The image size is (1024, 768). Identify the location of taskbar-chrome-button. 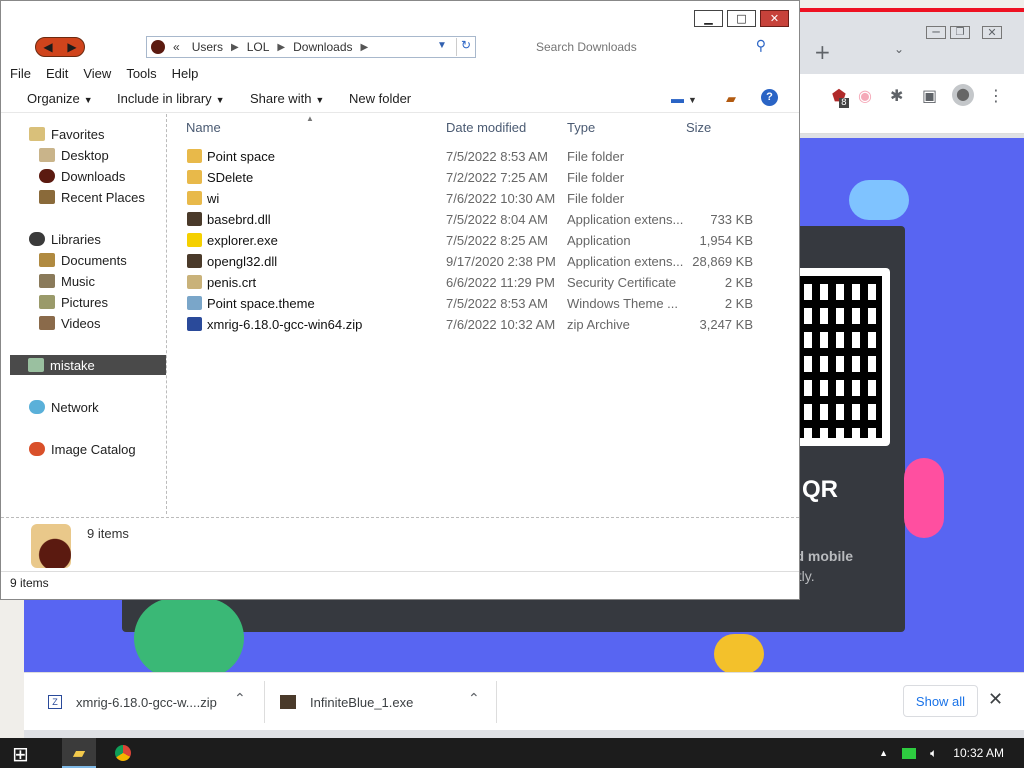
(123, 753).